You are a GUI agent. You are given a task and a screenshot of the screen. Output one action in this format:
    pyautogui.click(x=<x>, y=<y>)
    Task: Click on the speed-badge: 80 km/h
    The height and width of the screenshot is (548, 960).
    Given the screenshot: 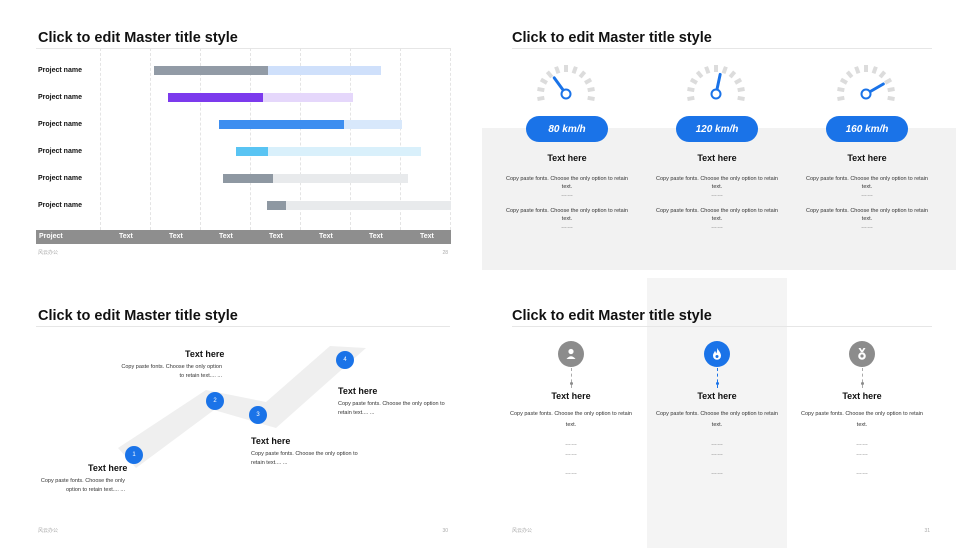 What is the action you would take?
    pyautogui.click(x=567, y=129)
    